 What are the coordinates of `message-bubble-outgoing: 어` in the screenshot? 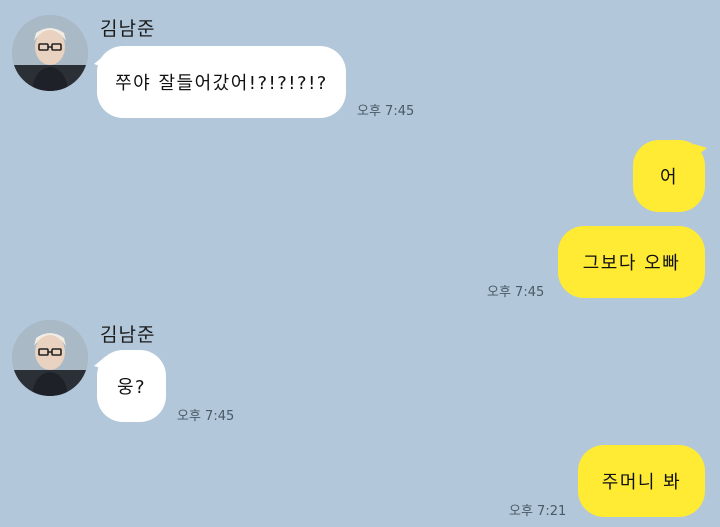 It's located at (669, 176).